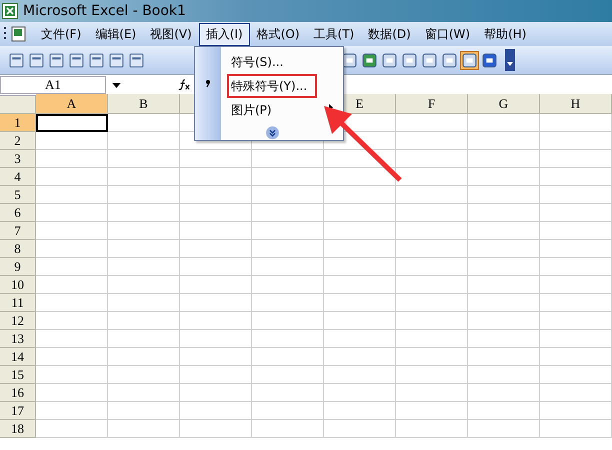  I want to click on row-header: 7, so click(18, 231).